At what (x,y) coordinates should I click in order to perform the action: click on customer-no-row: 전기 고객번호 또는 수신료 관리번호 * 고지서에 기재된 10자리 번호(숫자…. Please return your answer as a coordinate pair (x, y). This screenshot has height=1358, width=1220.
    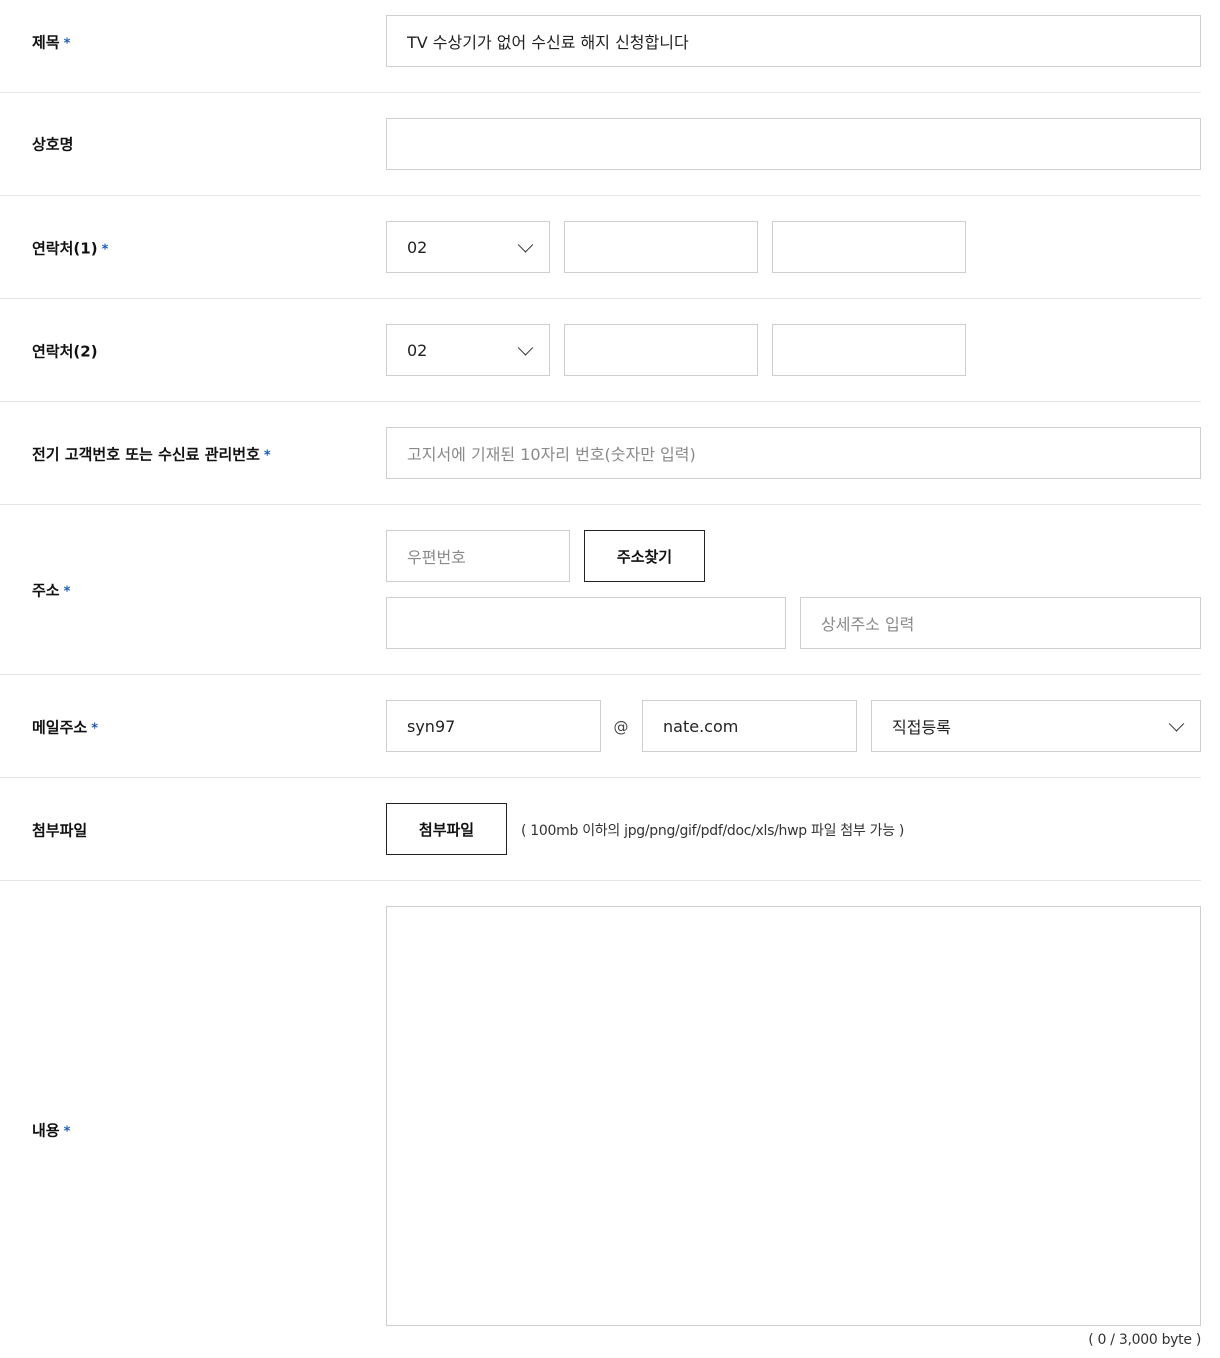
    Looking at the image, I should click on (600, 453).